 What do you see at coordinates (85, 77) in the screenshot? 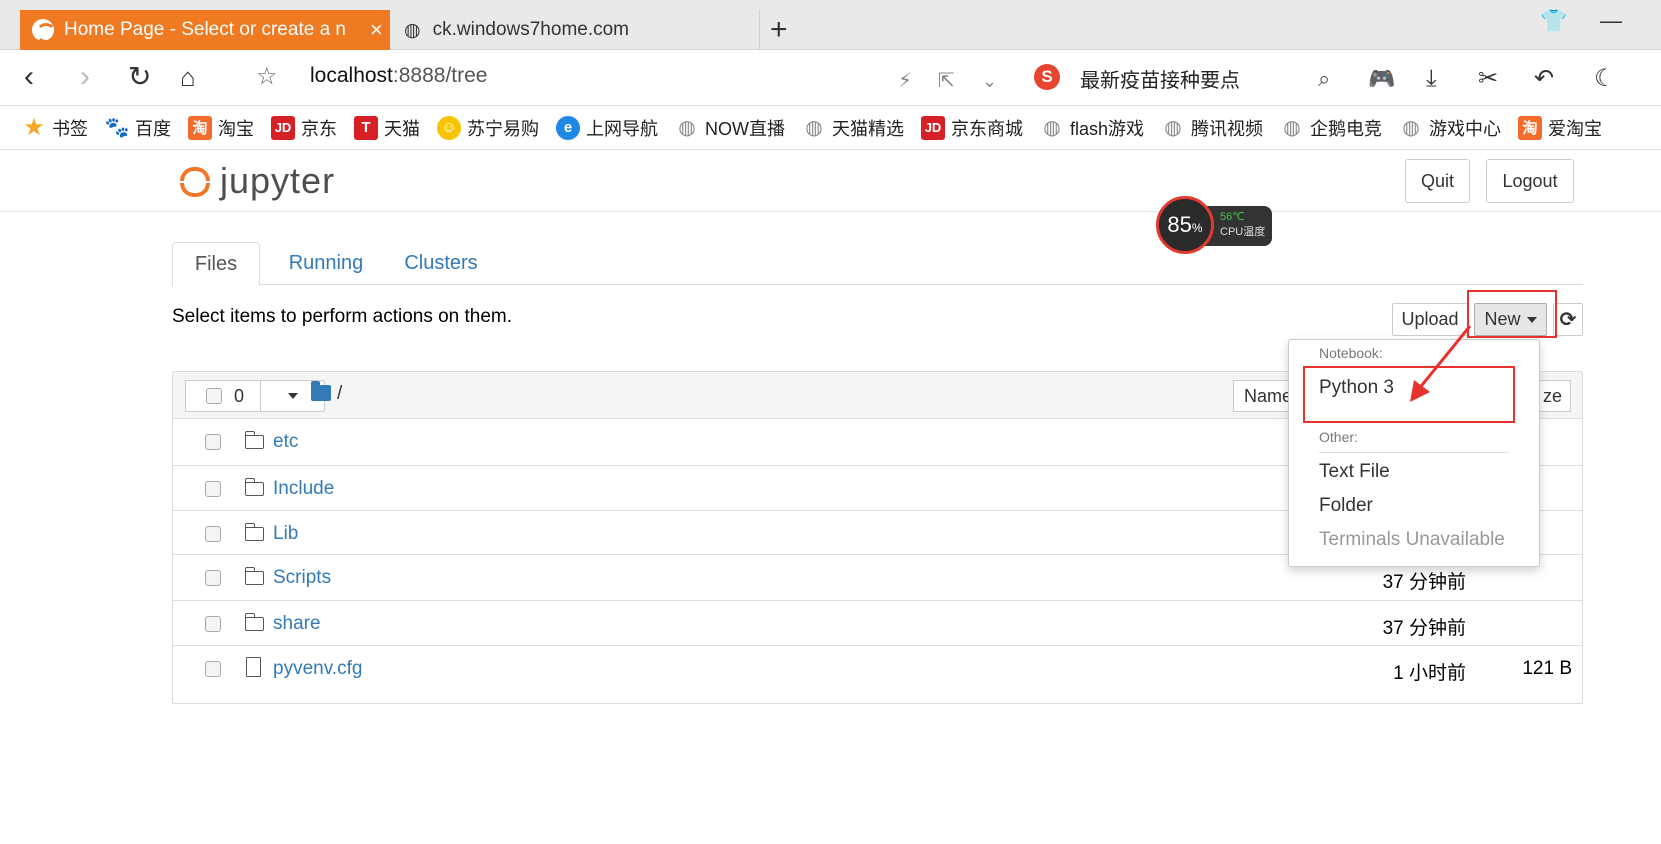
I see `forward-icon: ›` at bounding box center [85, 77].